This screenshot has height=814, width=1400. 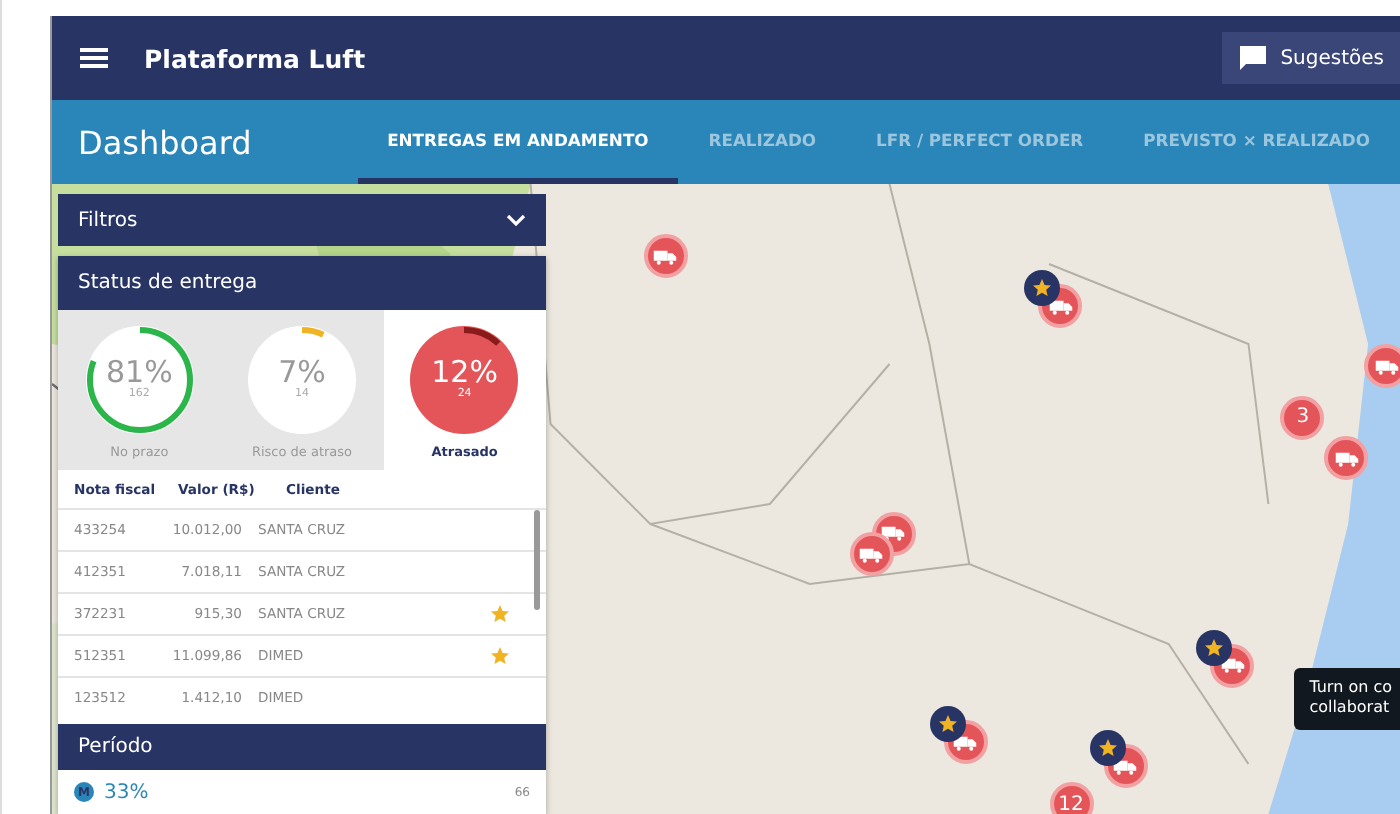 What do you see at coordinates (537, 560) in the screenshot?
I see `scrollbar` at bounding box center [537, 560].